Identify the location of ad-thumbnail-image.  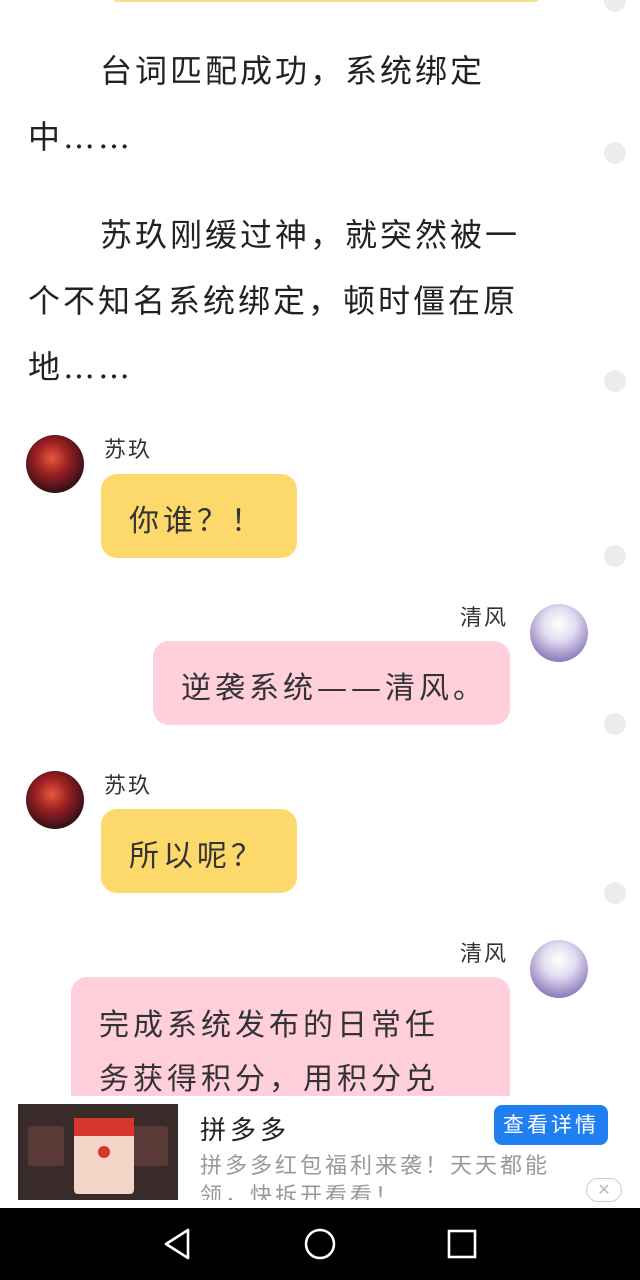
(98, 1152).